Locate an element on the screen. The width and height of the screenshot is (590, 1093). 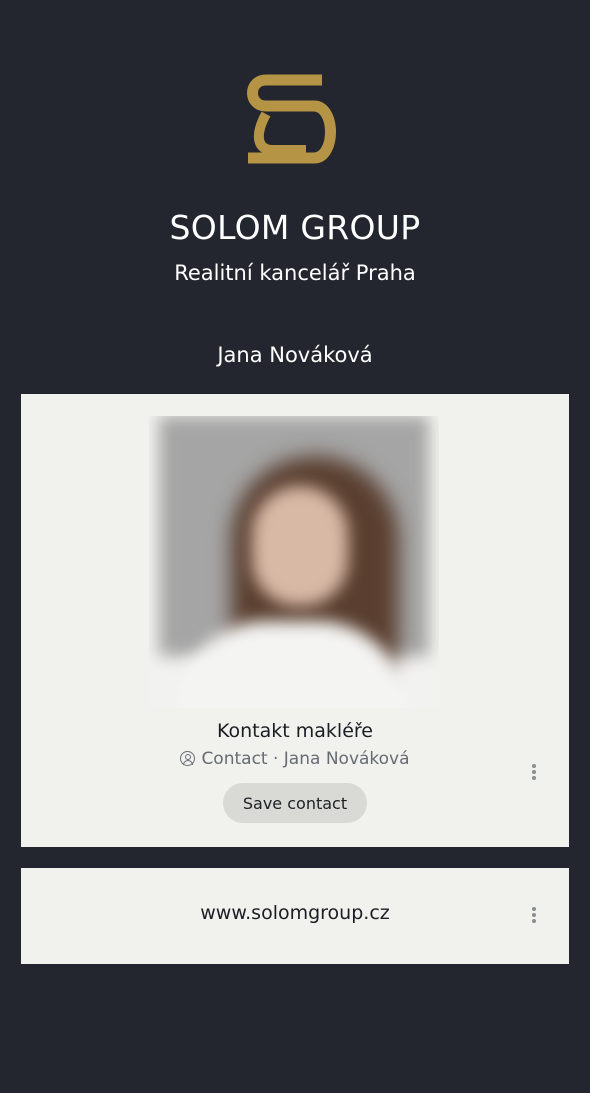
agent-name: Jana Nováková is located at coordinates (295, 355).